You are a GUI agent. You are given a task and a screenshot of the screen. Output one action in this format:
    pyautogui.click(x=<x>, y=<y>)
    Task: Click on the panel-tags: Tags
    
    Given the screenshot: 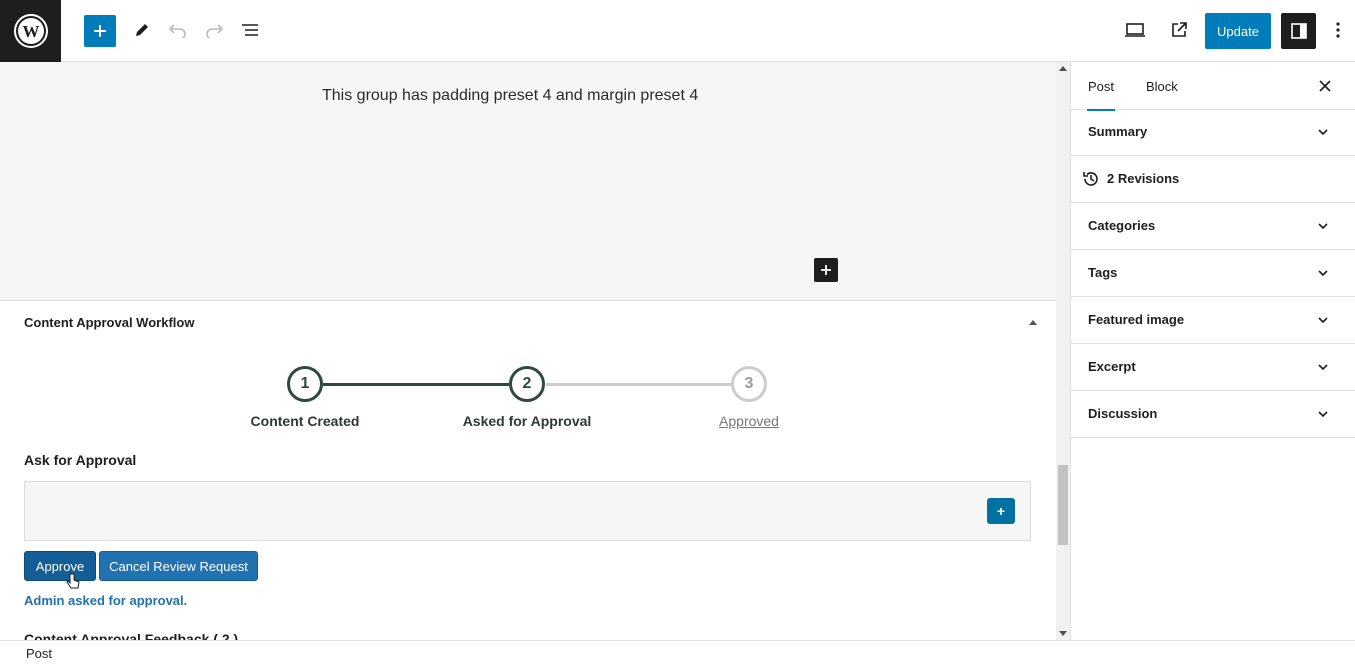 What is the action you would take?
    pyautogui.click(x=1213, y=273)
    